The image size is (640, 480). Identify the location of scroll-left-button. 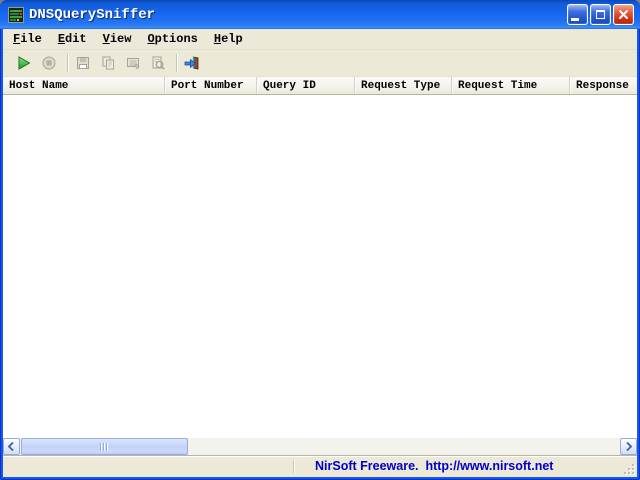
(11, 446).